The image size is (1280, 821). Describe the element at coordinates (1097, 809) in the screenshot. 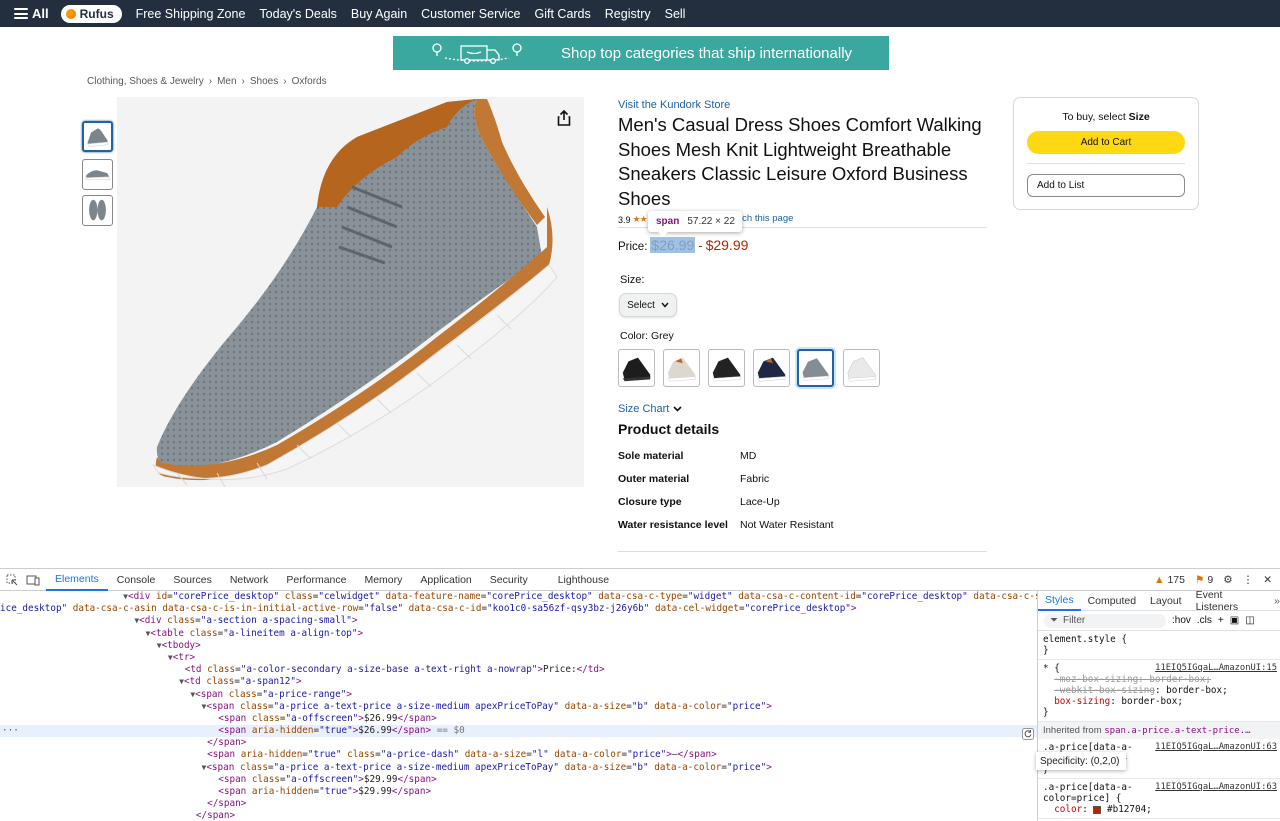

I see `color-swatch-icon` at that location.